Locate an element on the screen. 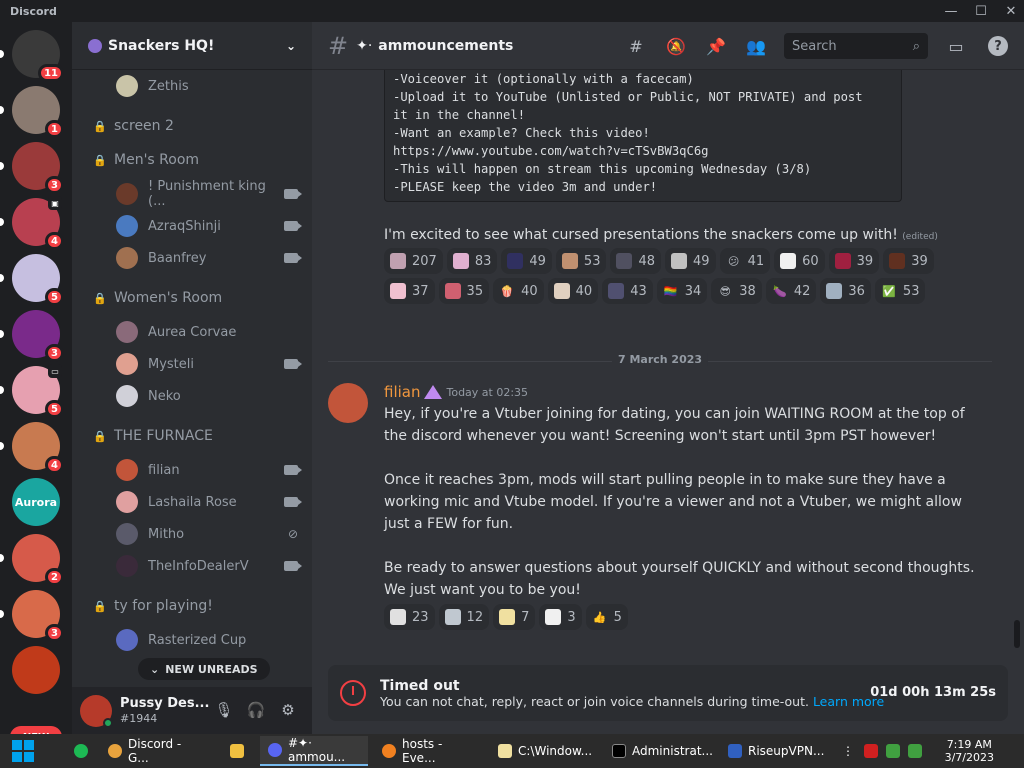  server-icon: ▣ 4 is located at coordinates (38, 223).